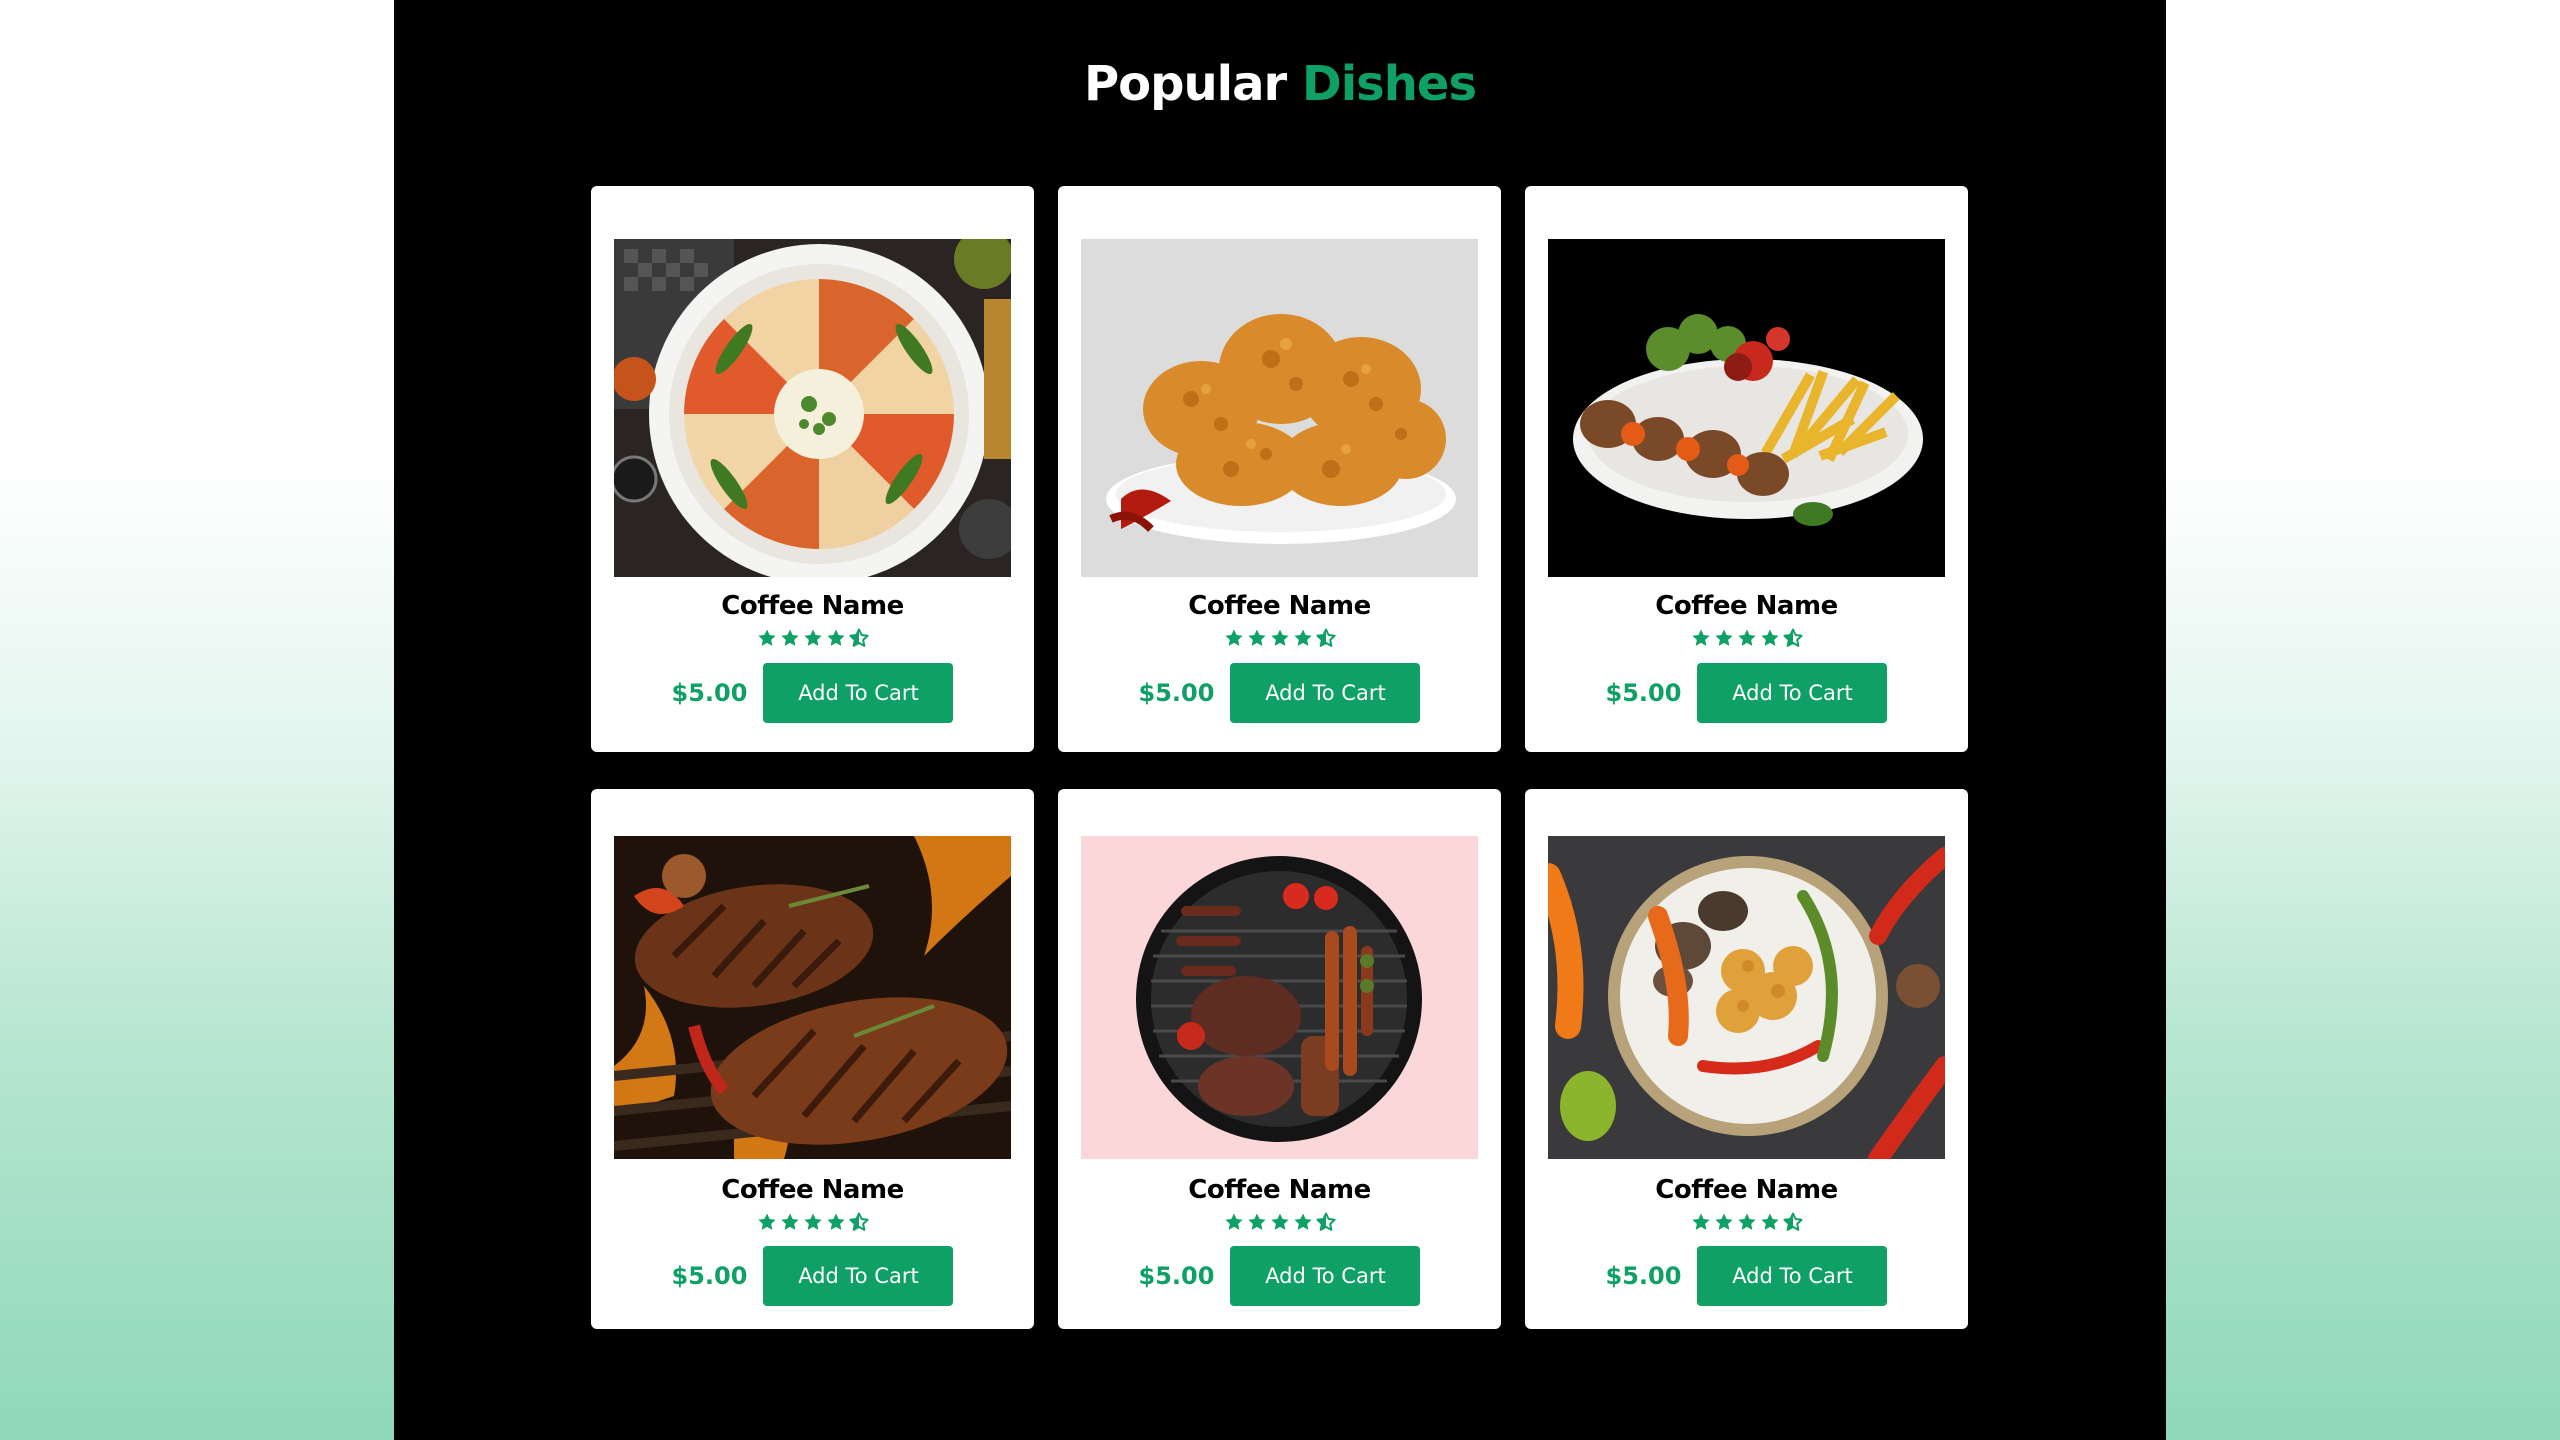 The height and width of the screenshot is (1440, 2560). Describe the element at coordinates (1389, 84) in the screenshot. I see `title-accent: Dishes` at that location.